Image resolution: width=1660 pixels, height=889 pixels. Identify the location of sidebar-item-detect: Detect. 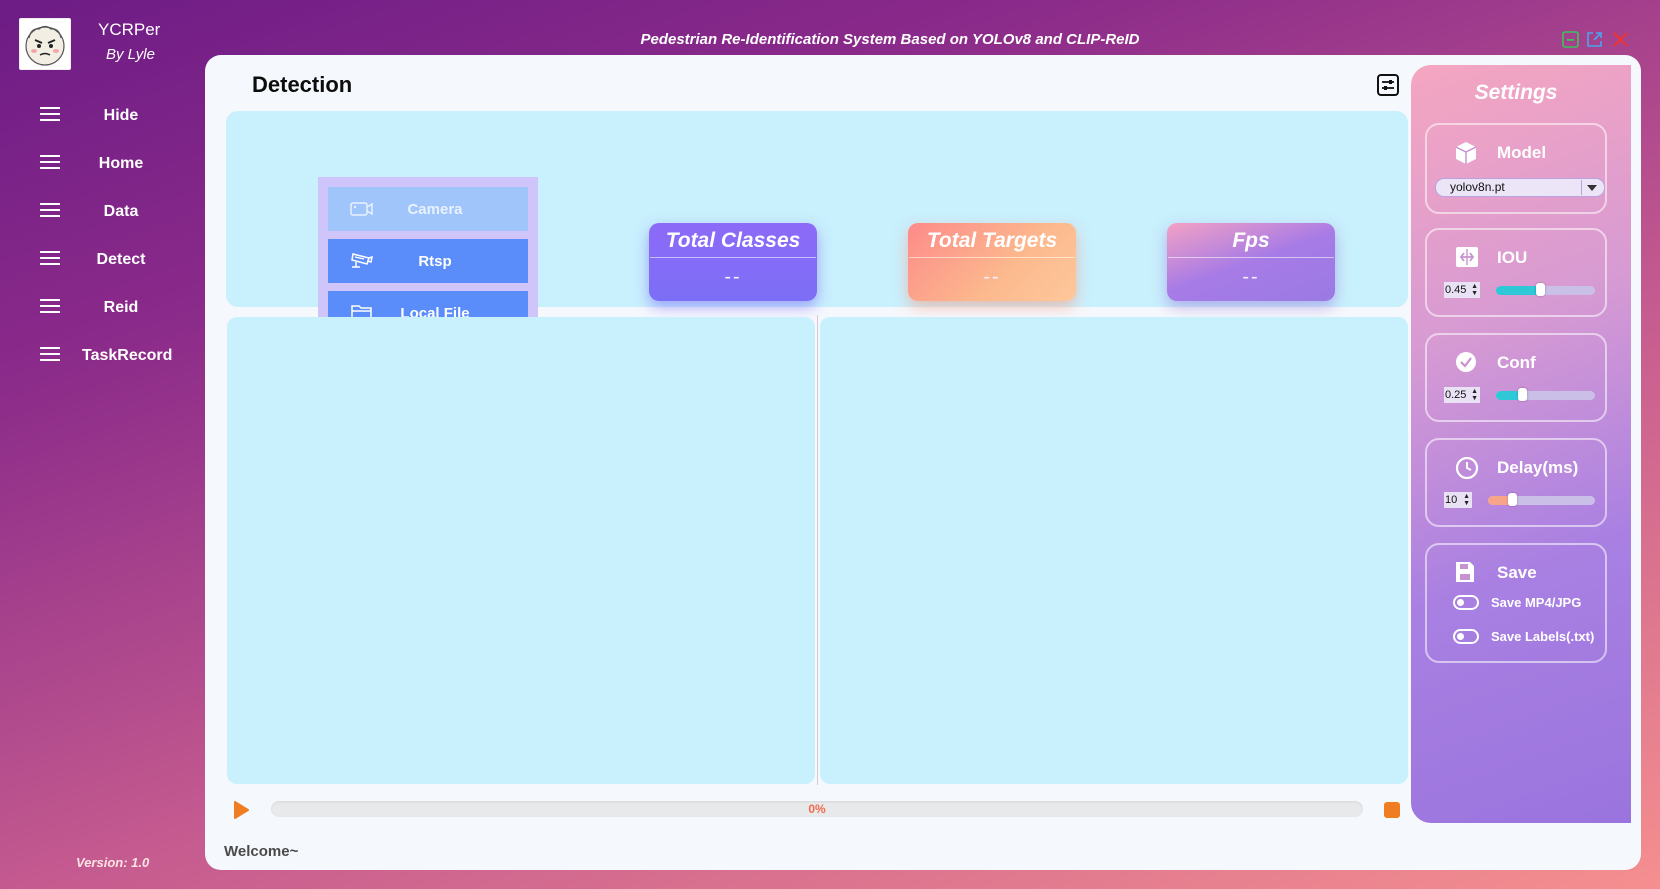
(100, 260).